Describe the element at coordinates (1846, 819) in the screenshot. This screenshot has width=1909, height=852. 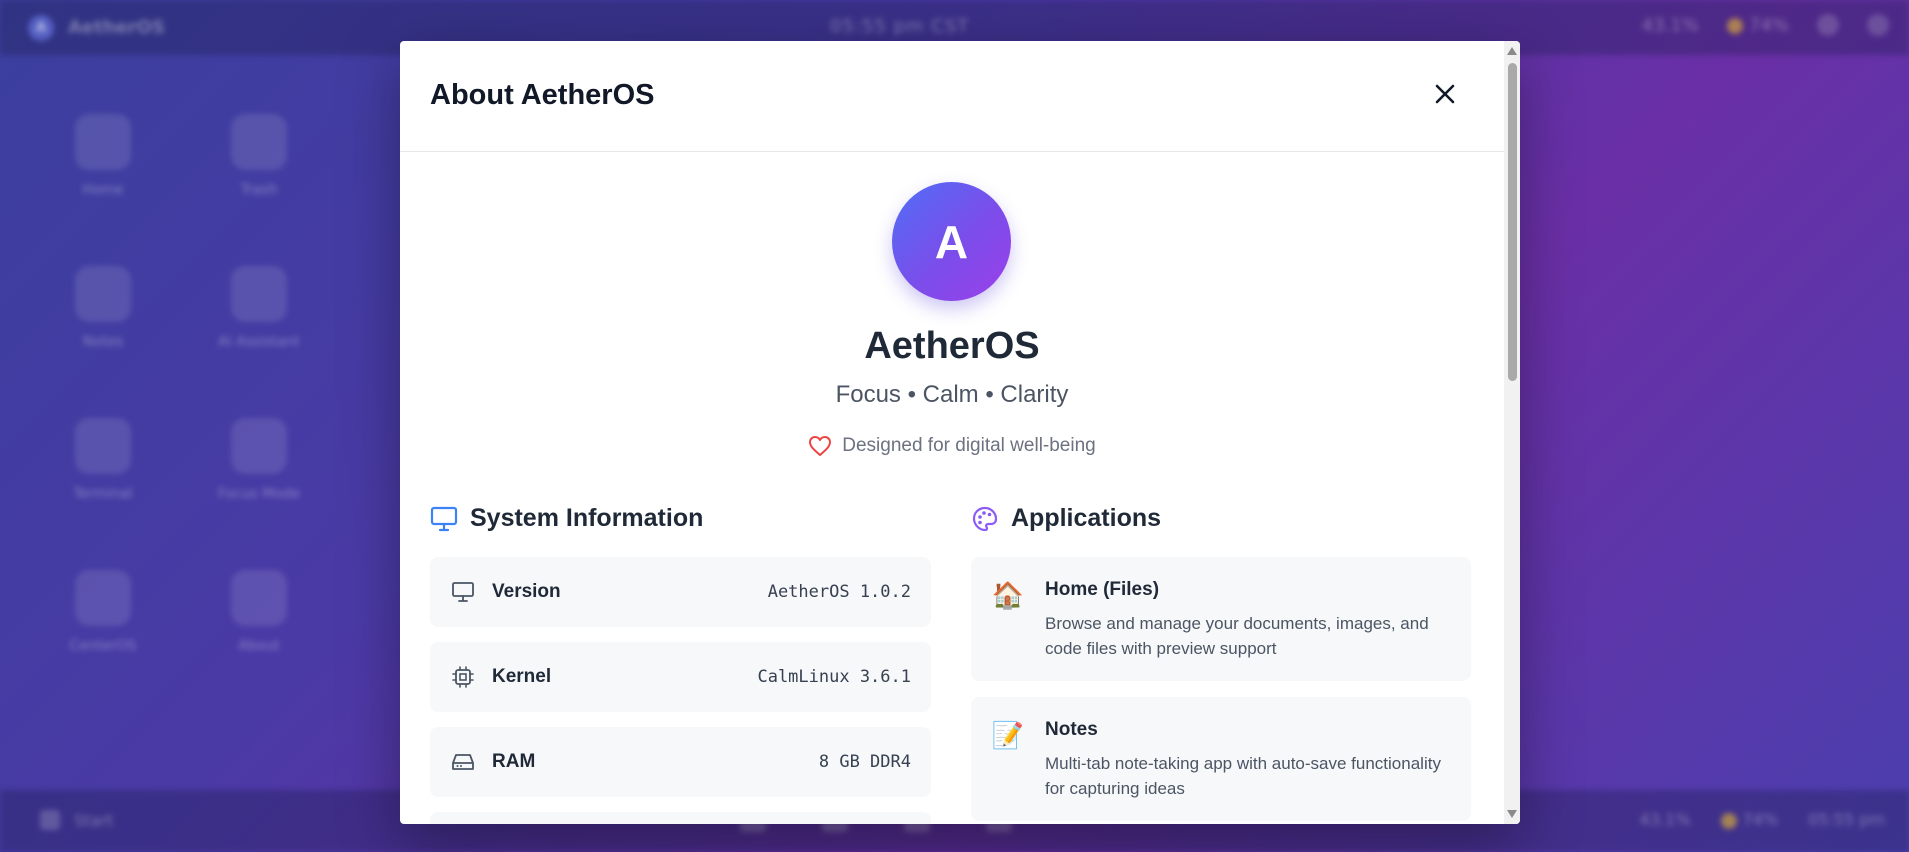
I see `taskbar-clock: 05:55 pm` at that location.